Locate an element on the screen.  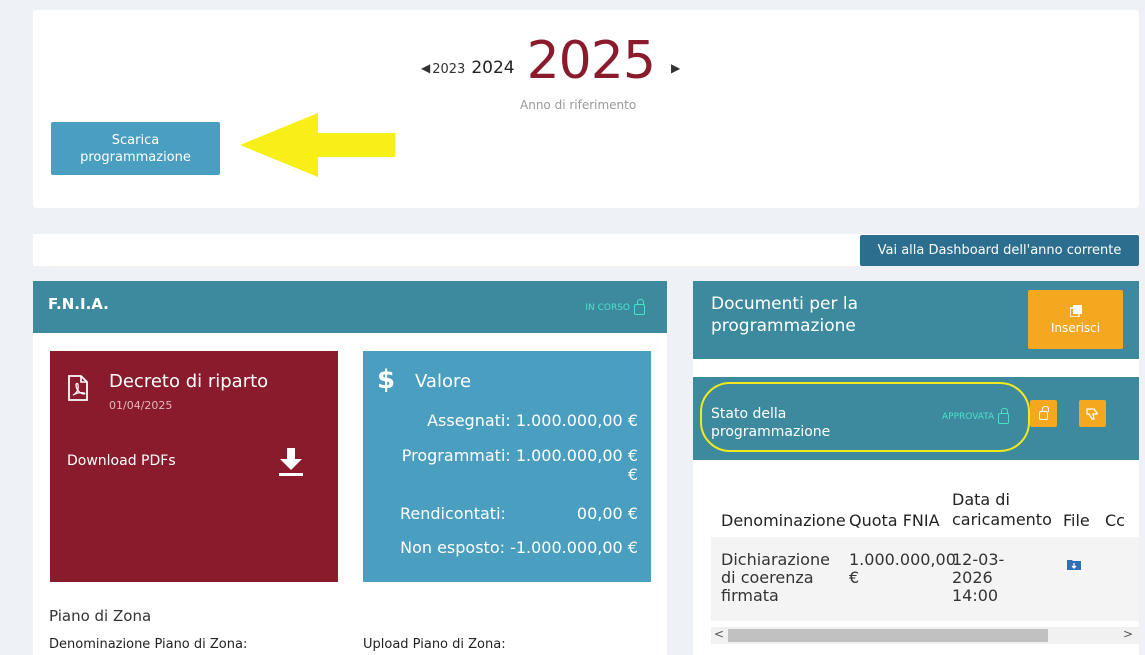
rendicontati-value: 00,00 € is located at coordinates (607, 513).